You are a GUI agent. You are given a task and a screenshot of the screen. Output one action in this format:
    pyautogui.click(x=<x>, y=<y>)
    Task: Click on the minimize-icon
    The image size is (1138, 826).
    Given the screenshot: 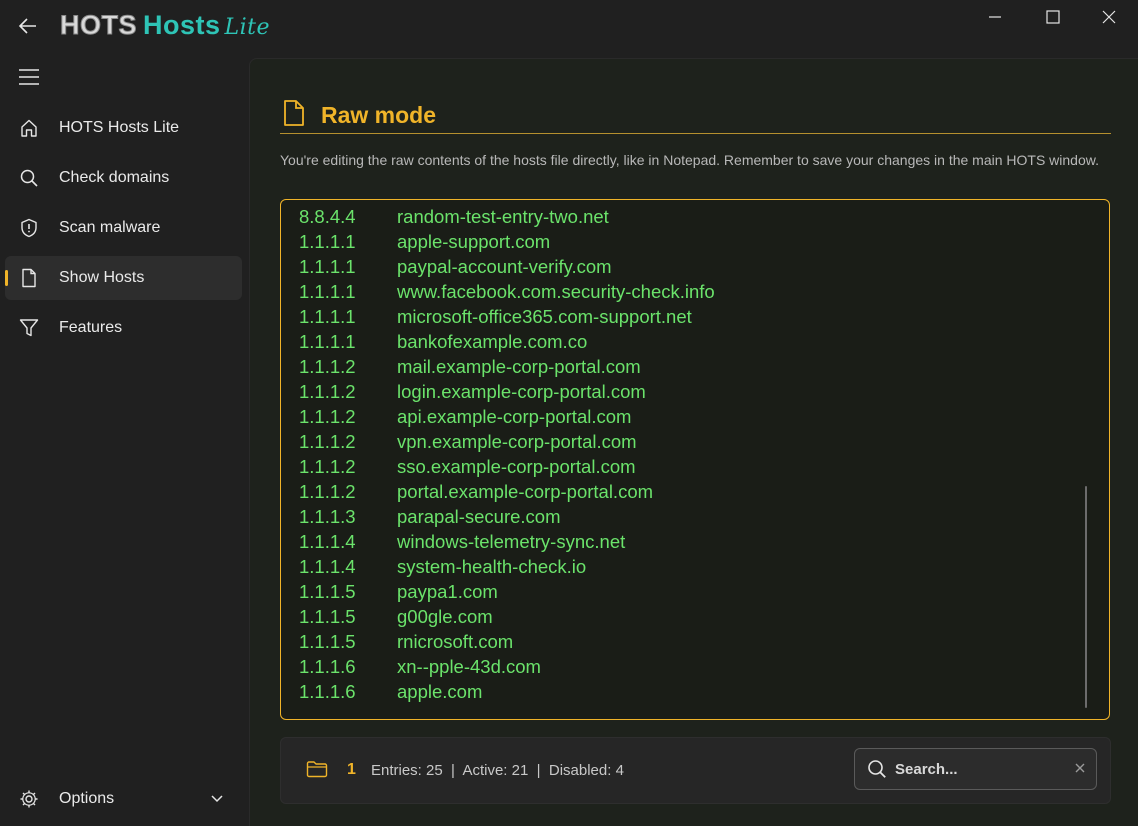 What is the action you would take?
    pyautogui.click(x=995, y=17)
    